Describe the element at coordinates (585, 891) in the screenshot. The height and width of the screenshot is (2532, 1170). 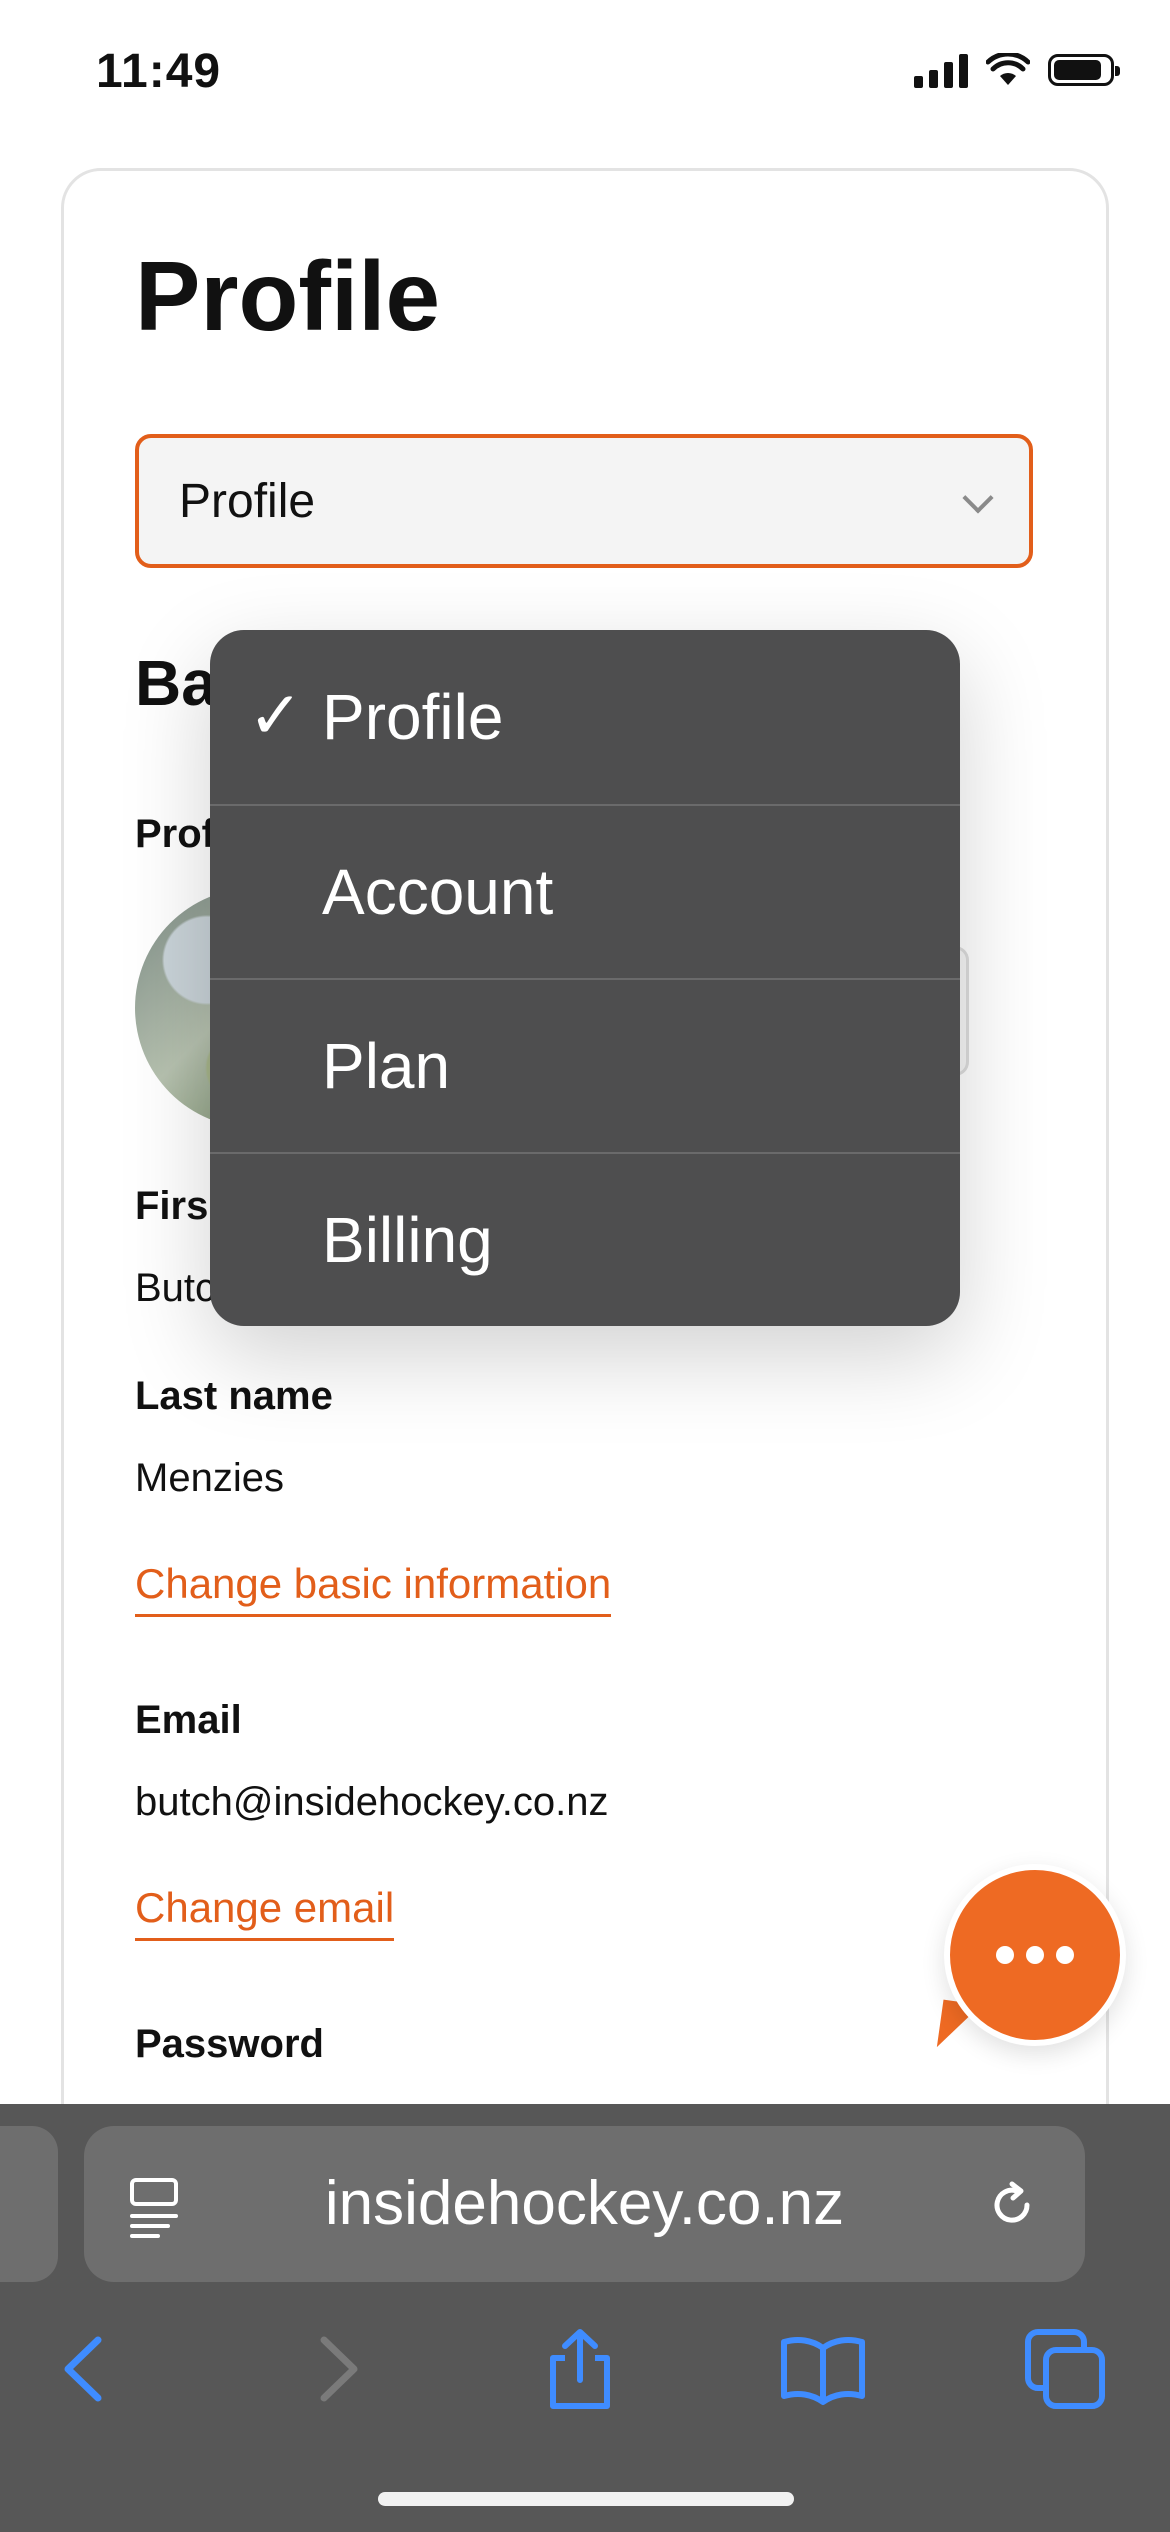
I see `menu-item-account: Account` at that location.